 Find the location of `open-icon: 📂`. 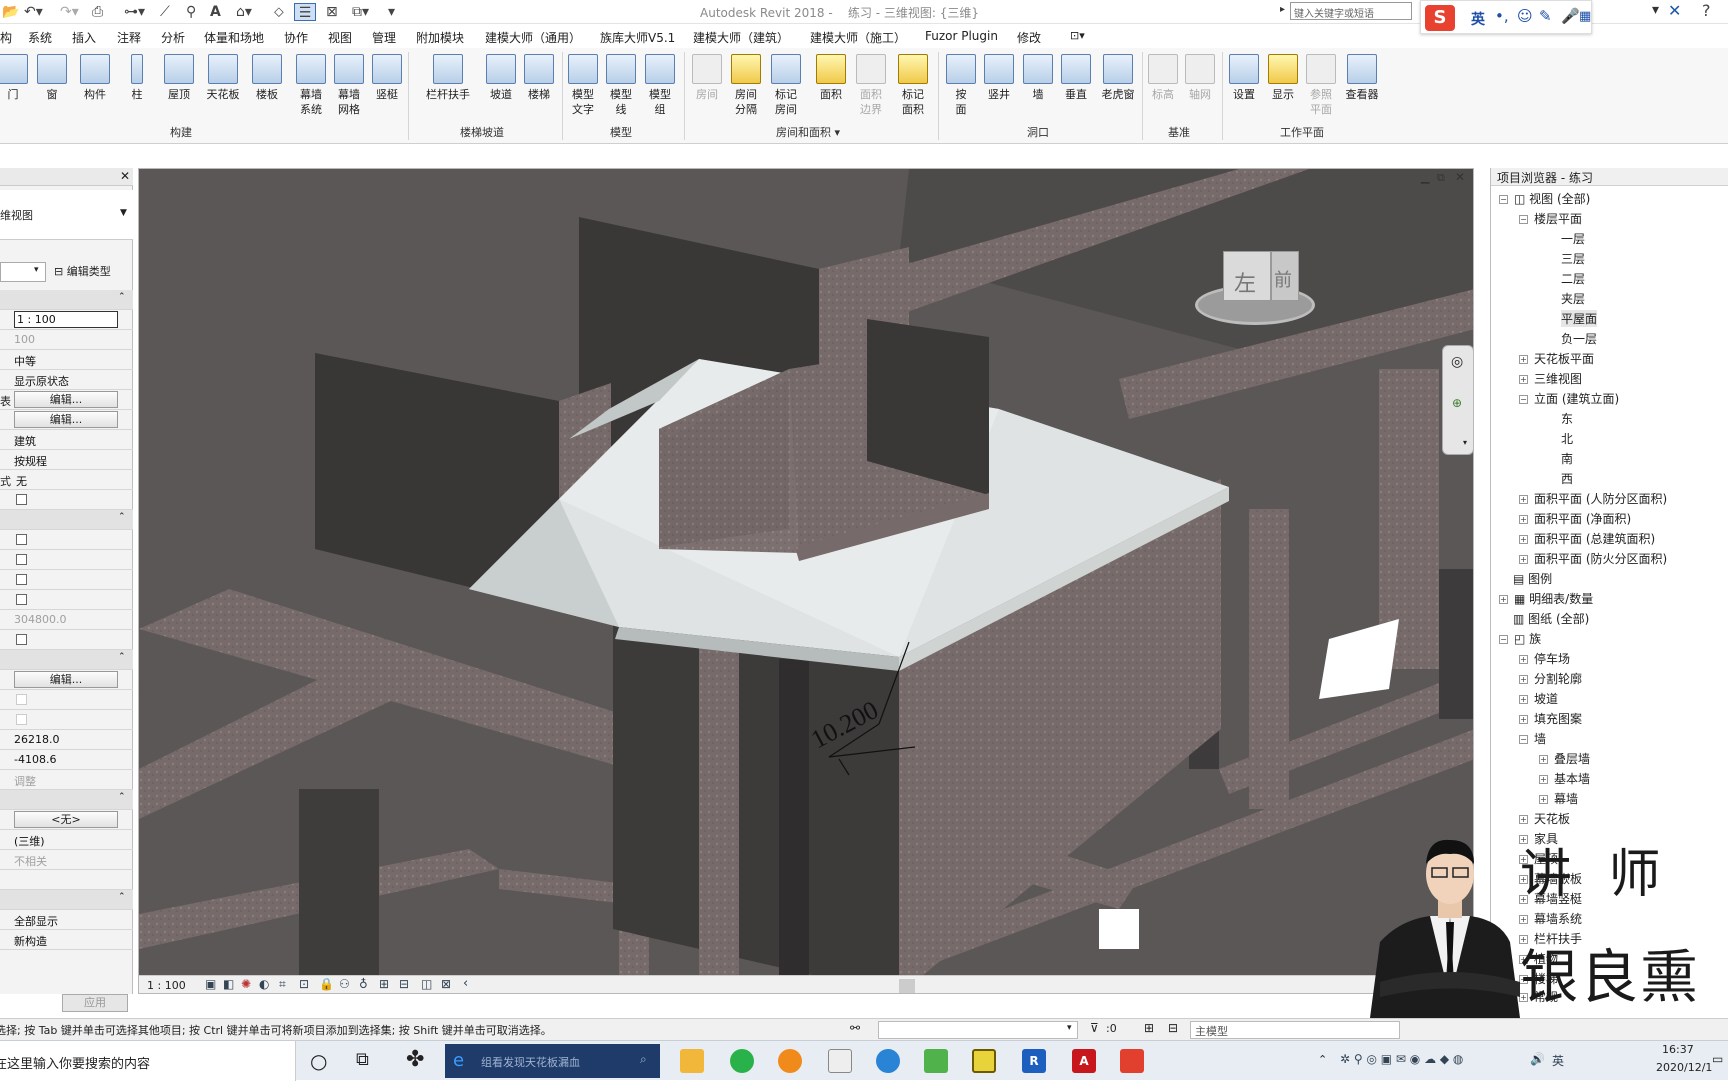

open-icon: 📂 is located at coordinates (10, 12).